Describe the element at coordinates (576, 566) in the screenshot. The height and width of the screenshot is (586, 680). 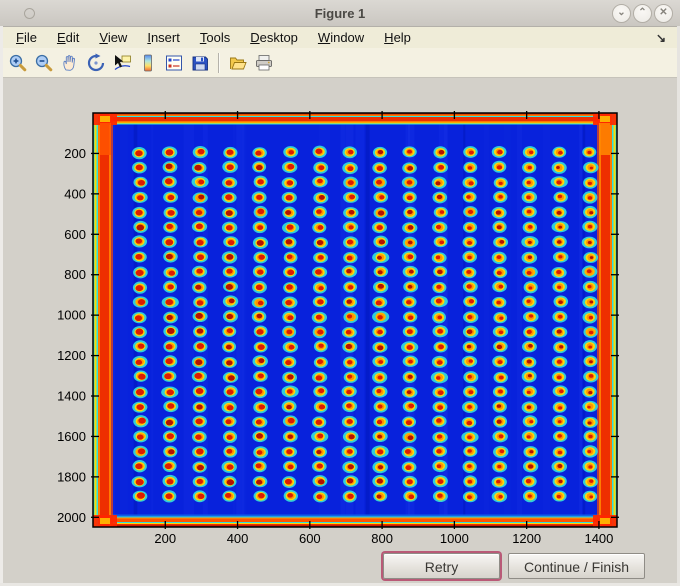
I see `continue-finish-button: Continue / Finish` at that location.